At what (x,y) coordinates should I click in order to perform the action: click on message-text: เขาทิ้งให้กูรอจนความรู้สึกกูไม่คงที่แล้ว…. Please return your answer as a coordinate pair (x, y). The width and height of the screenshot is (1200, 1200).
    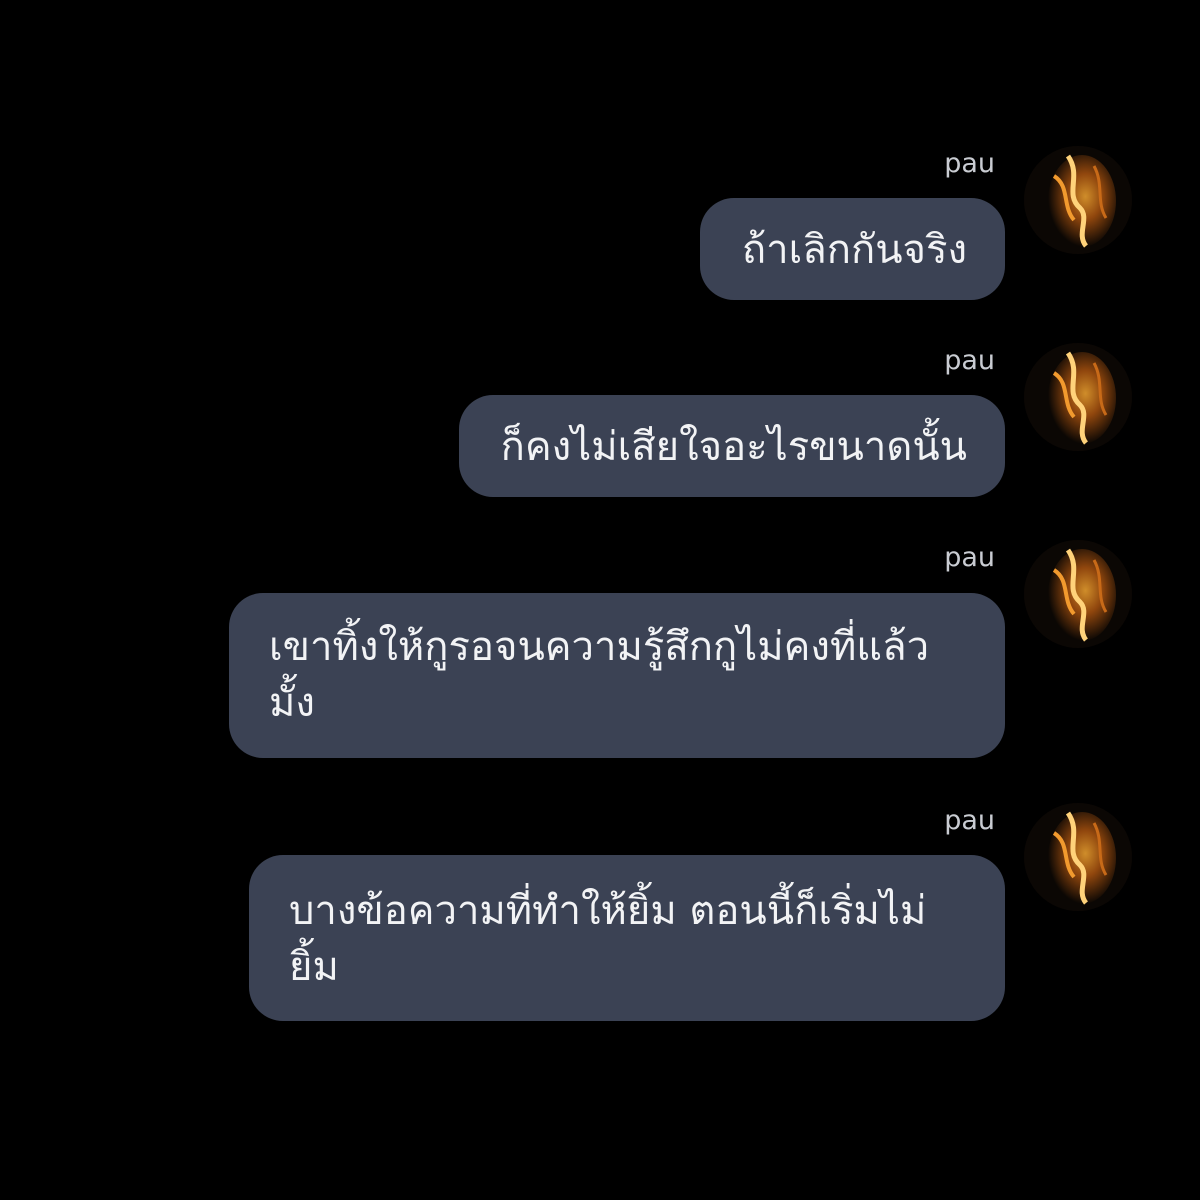
    Looking at the image, I should click on (599, 675).